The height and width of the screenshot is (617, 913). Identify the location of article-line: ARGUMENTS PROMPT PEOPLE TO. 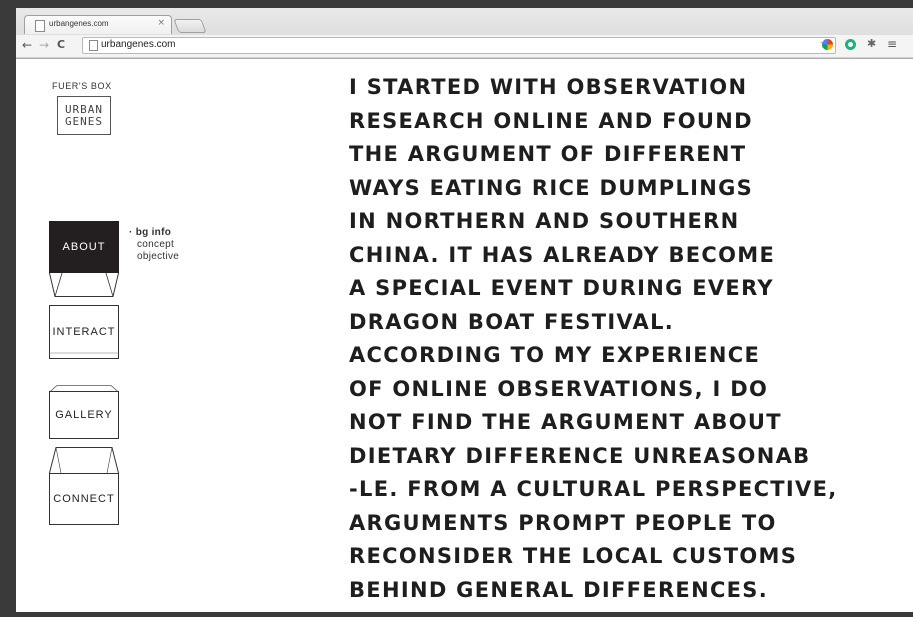
(563, 522).